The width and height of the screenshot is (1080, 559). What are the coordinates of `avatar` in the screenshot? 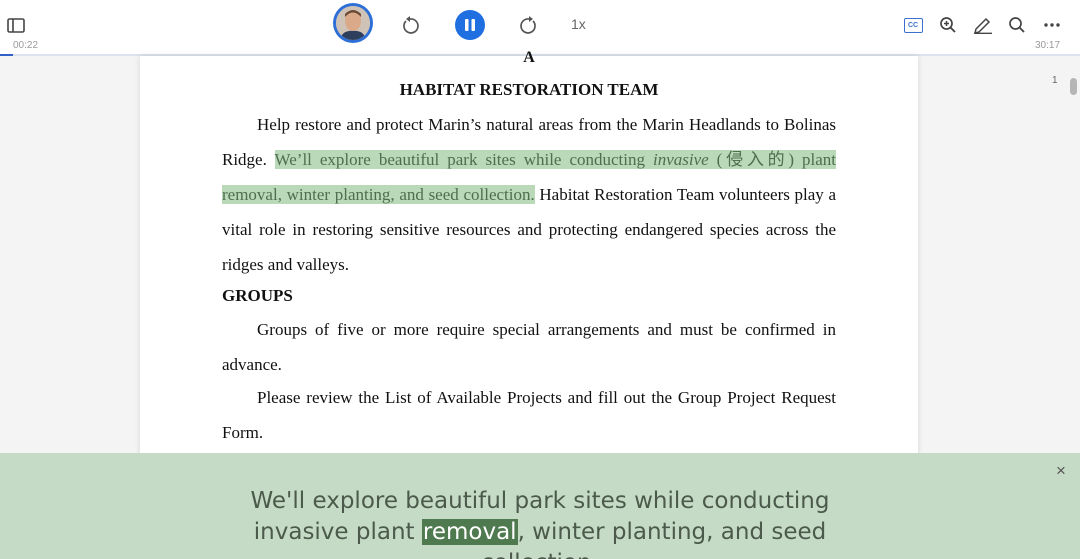 It's located at (353, 23).